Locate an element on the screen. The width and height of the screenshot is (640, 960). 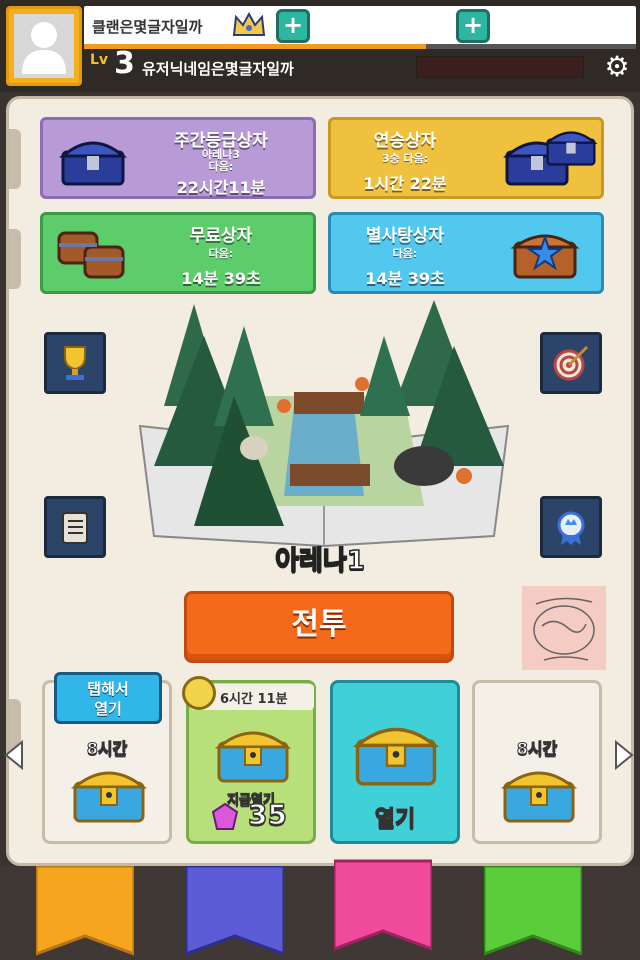
streak-chest-card: 연승상자 3승 다음: 1시간 22분 is located at coordinates (466, 158).